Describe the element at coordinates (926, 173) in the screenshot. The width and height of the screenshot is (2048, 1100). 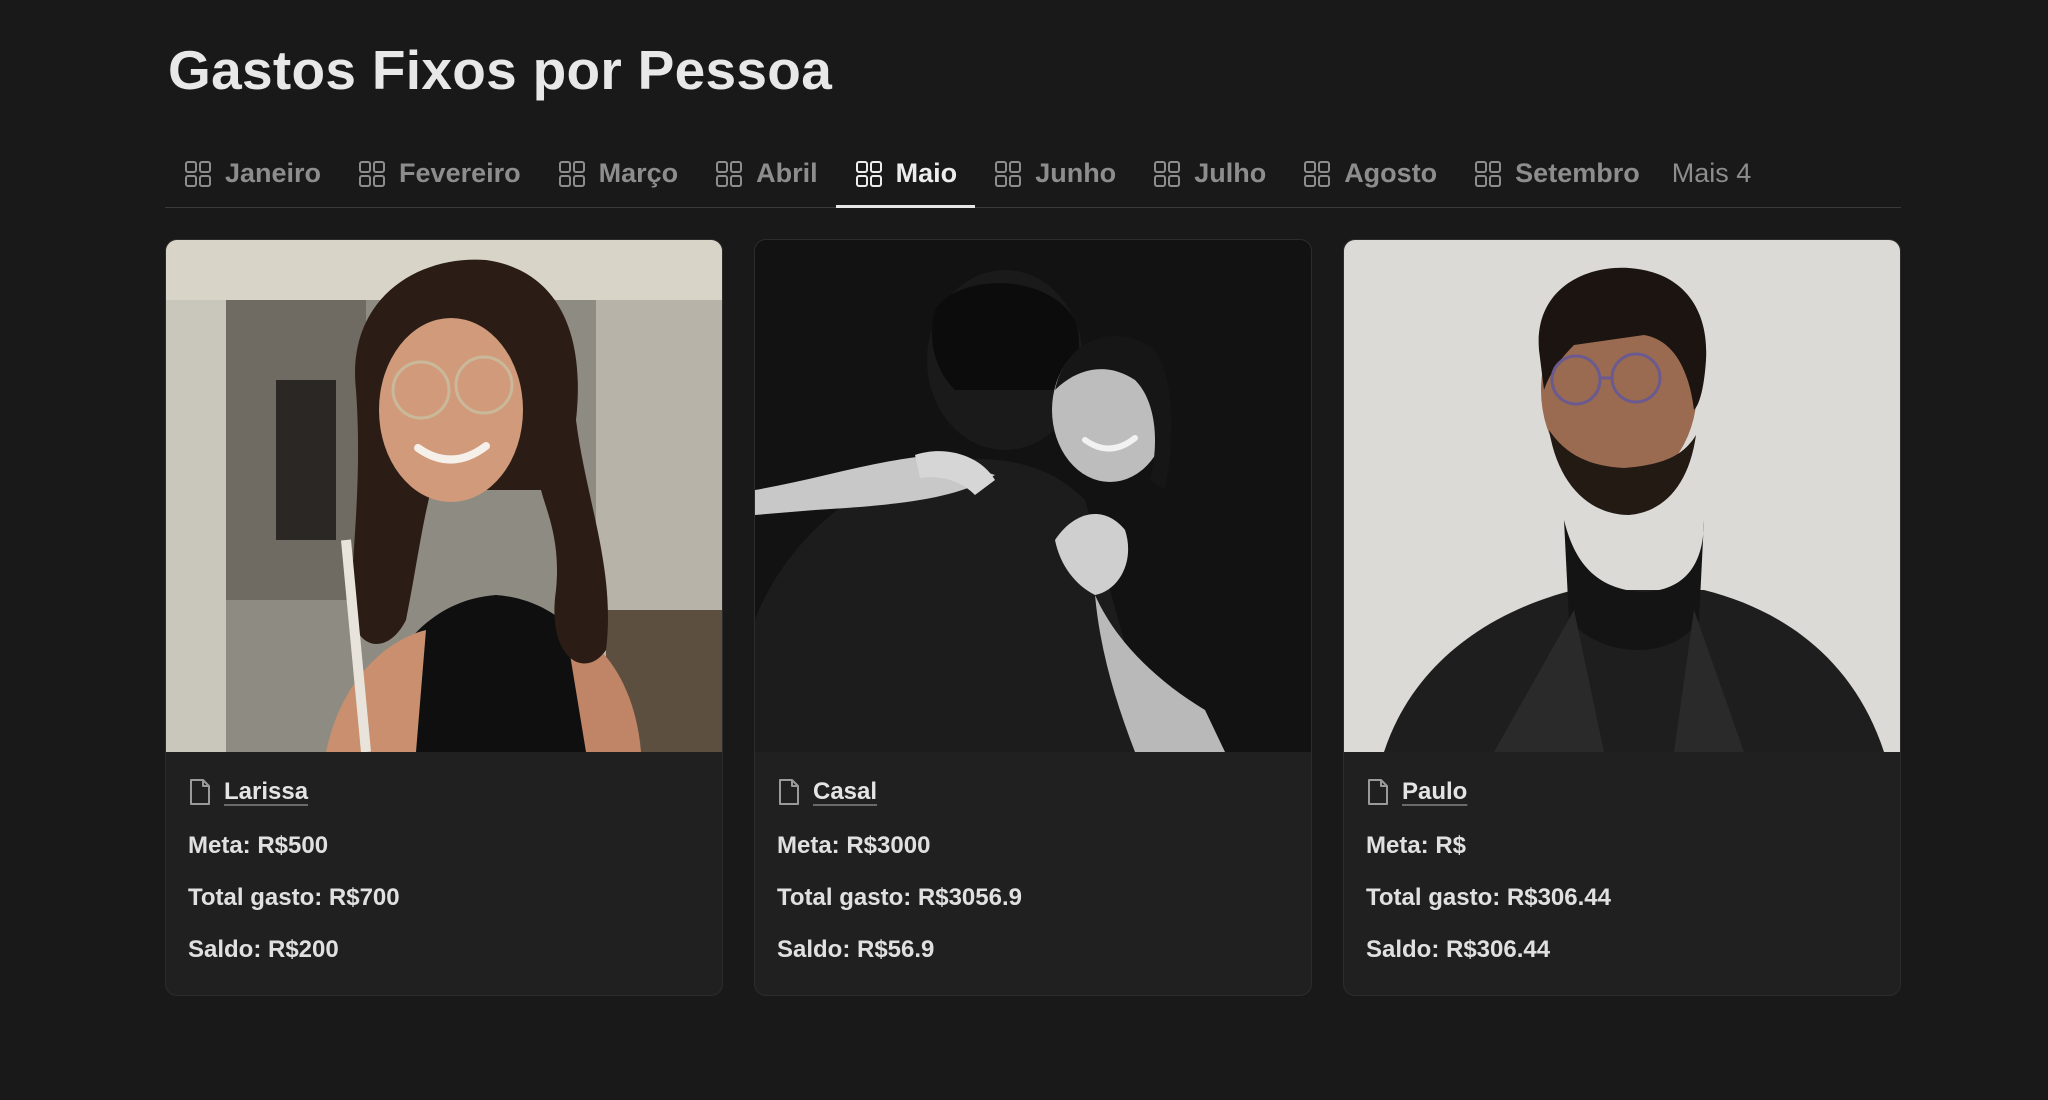
I see `tab-label: Maio` at that location.